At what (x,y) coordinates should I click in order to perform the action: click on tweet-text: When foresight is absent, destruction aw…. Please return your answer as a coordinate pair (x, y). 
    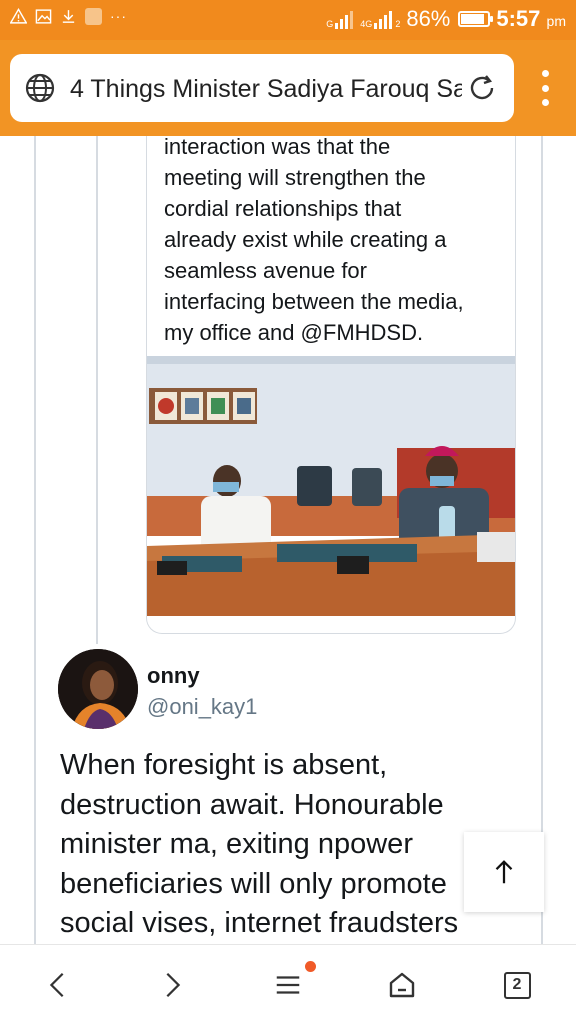
    Looking at the image, I should click on (259, 844).